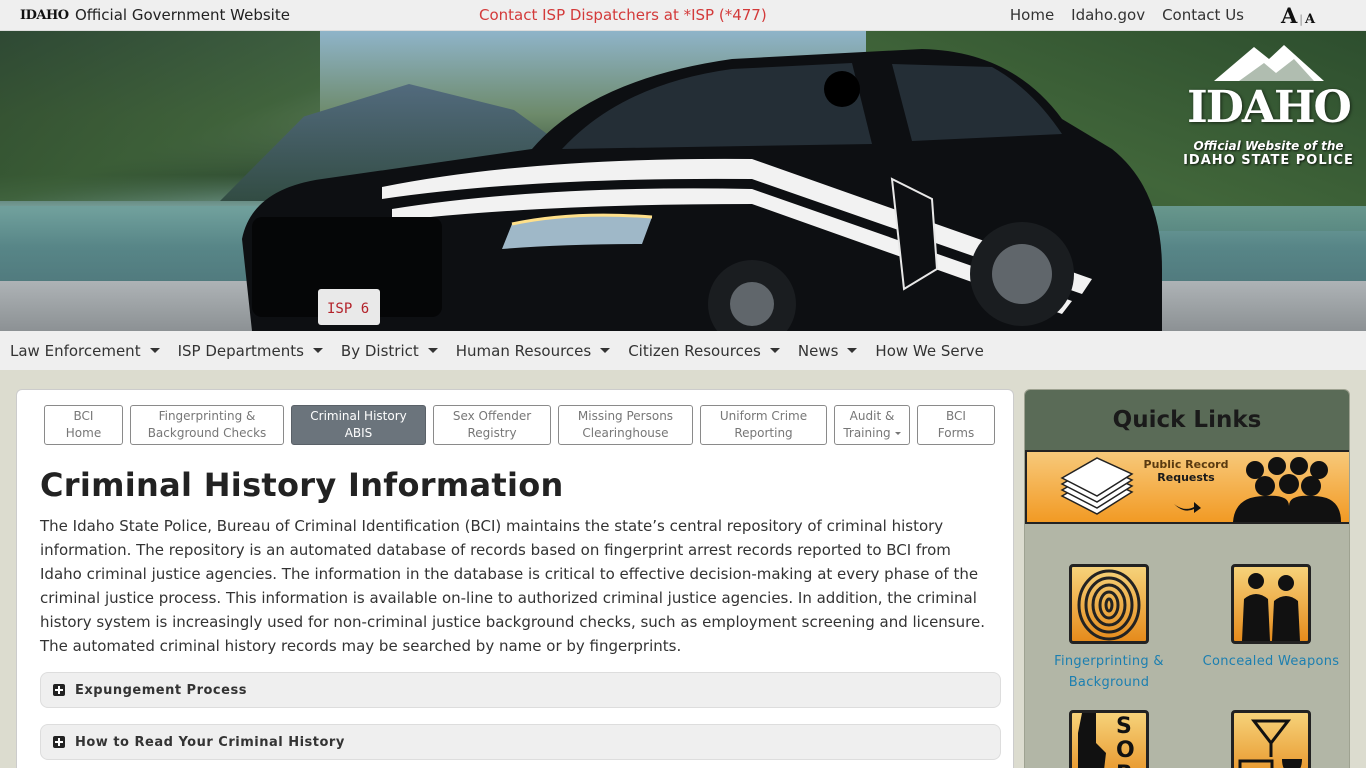  Describe the element at coordinates (1186, 464) in the screenshot. I see `banner-line-1: Public Record` at that location.